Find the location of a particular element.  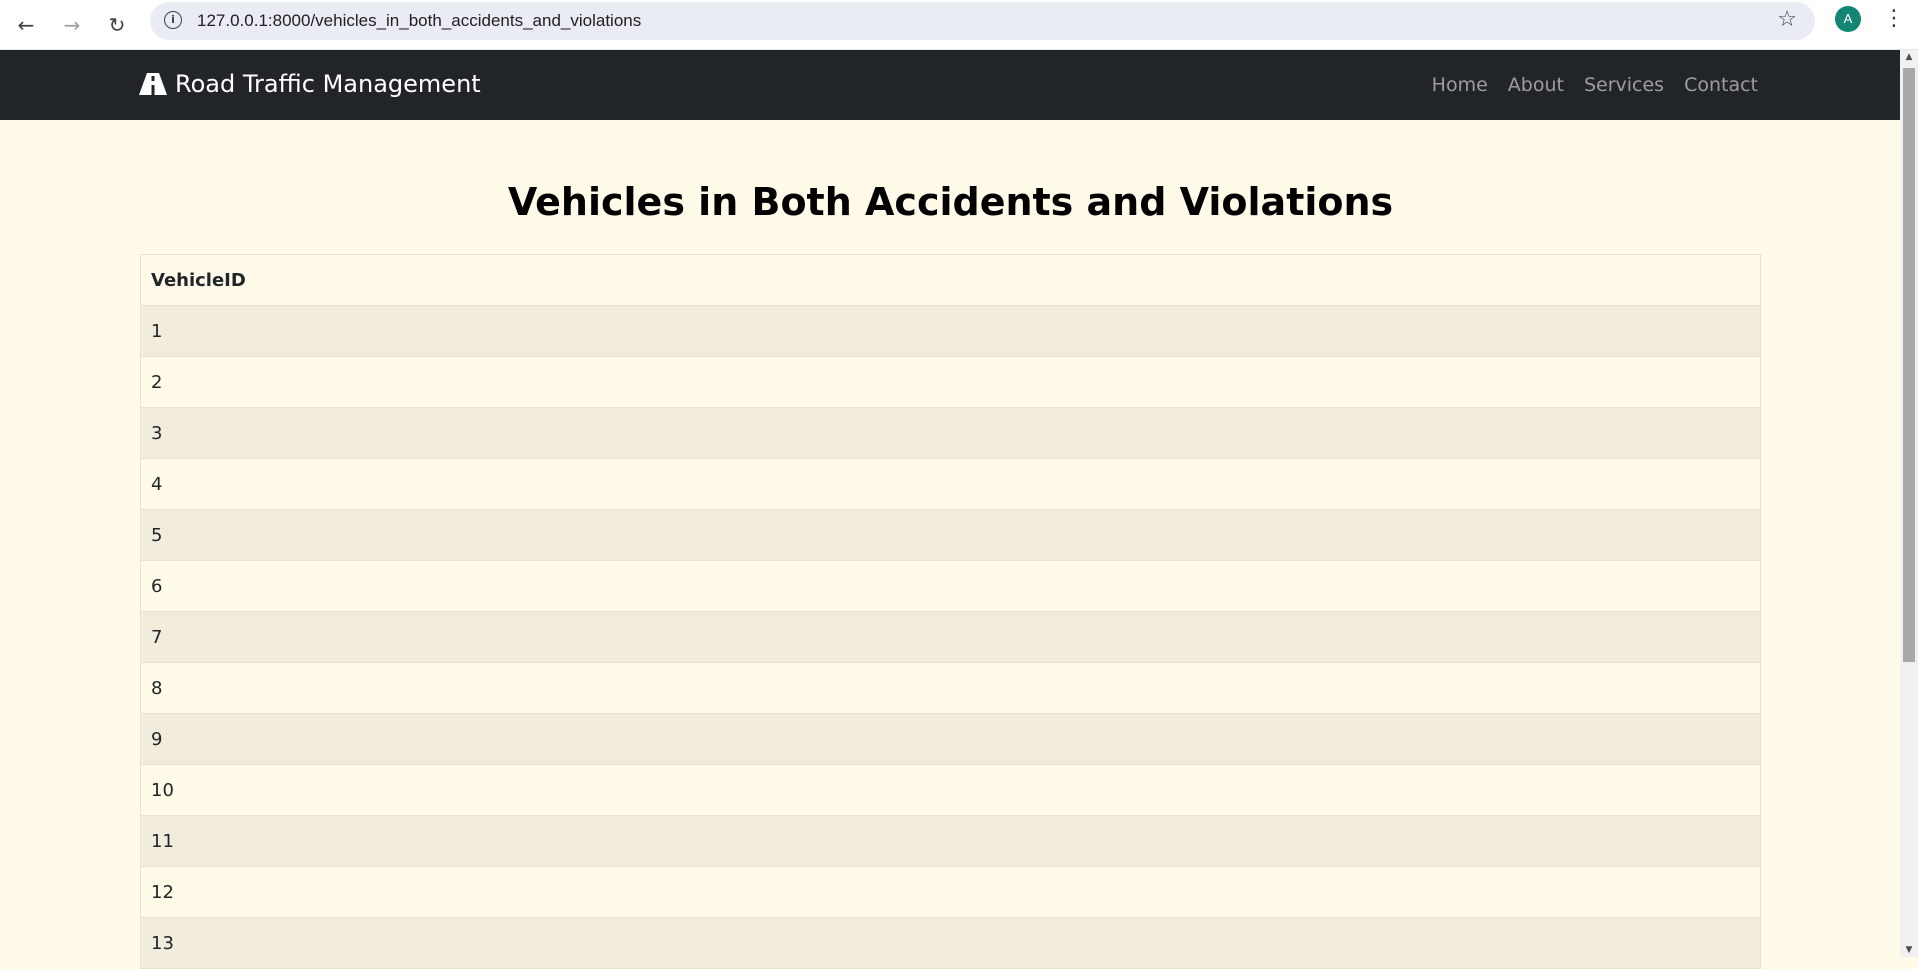

table-row: 2 is located at coordinates (950, 382).